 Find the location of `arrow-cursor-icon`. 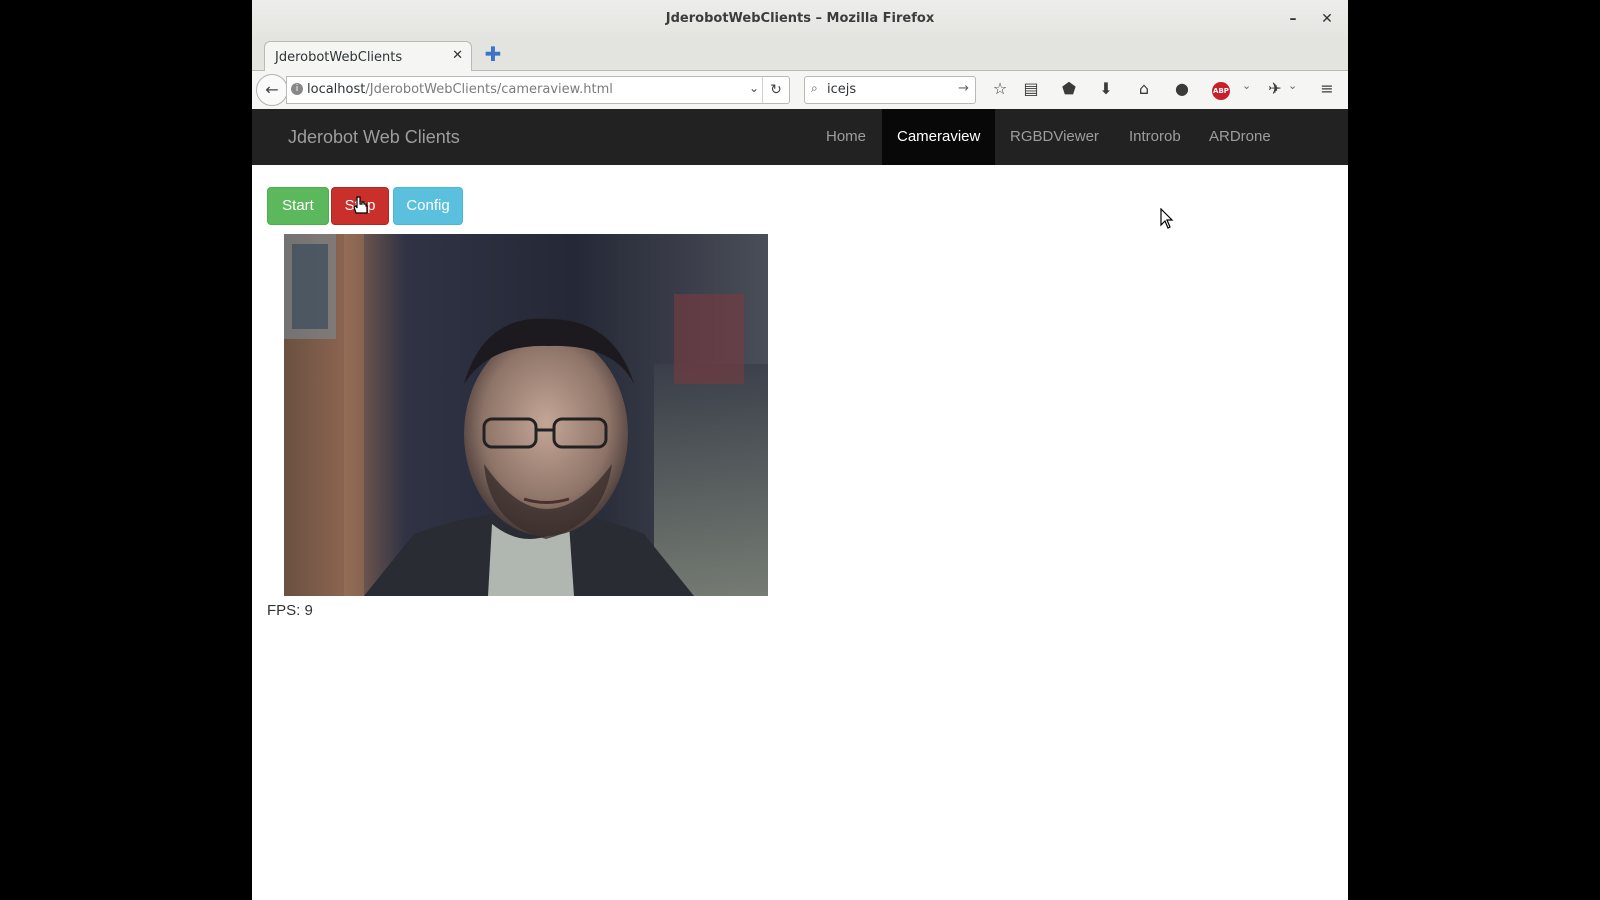

arrow-cursor-icon is located at coordinates (1167, 218).